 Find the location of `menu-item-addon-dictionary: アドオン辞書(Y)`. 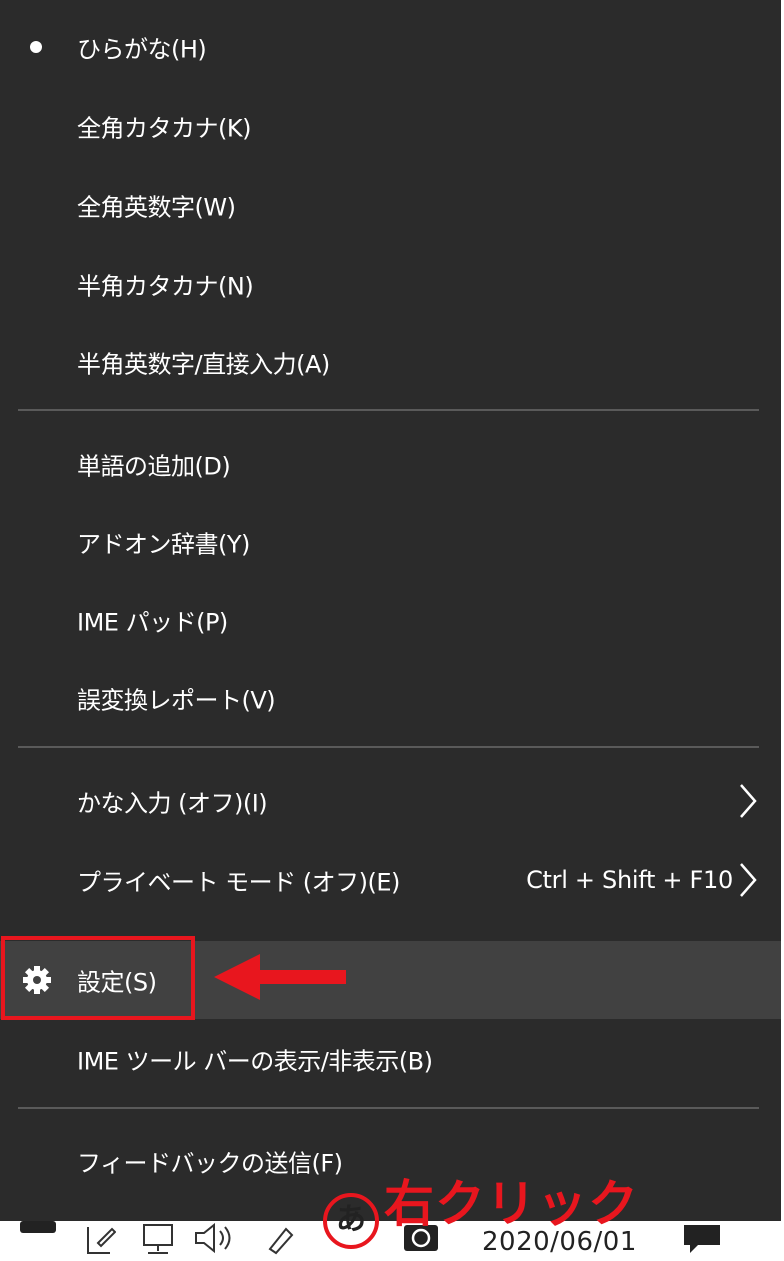

menu-item-addon-dictionary: アドオン辞書(Y) is located at coordinates (390, 542).